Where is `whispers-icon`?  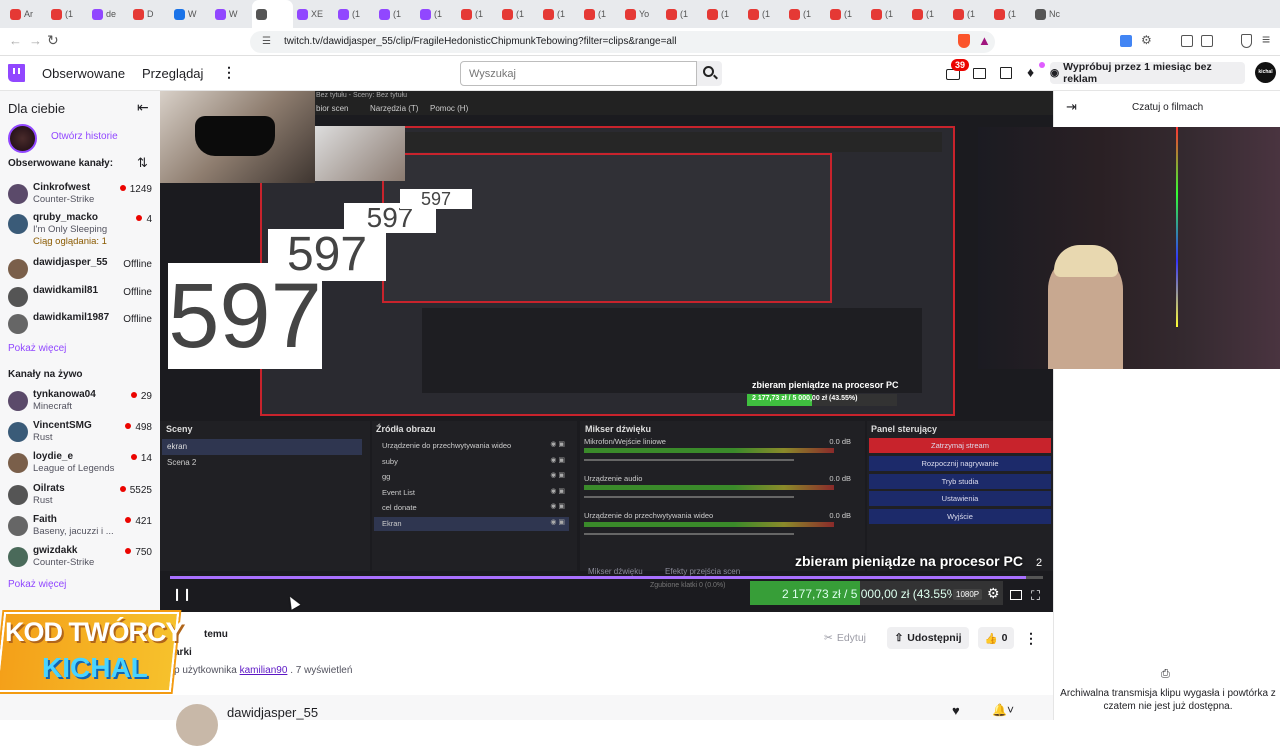 whispers-icon is located at coordinates (1006, 73).